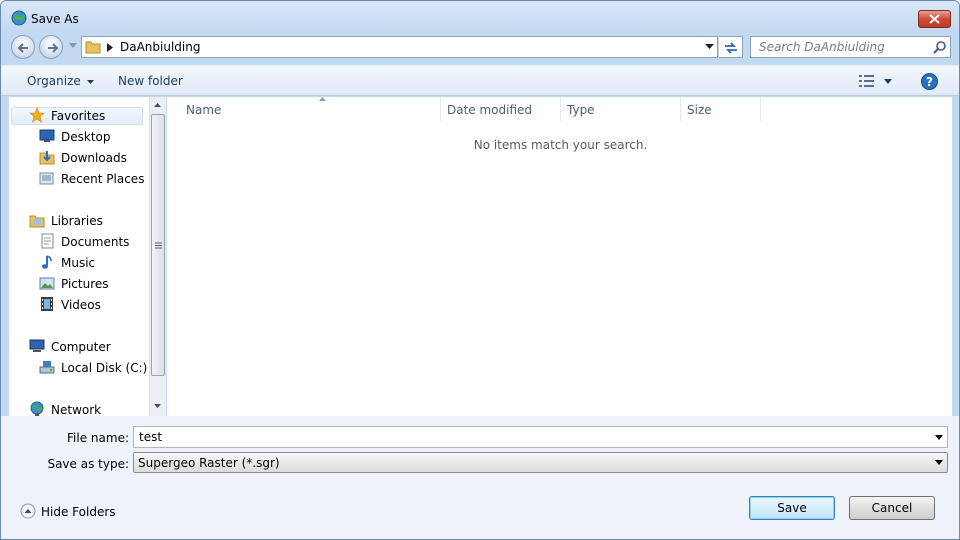  I want to click on save-as-type-label: Save as type:, so click(88, 464).